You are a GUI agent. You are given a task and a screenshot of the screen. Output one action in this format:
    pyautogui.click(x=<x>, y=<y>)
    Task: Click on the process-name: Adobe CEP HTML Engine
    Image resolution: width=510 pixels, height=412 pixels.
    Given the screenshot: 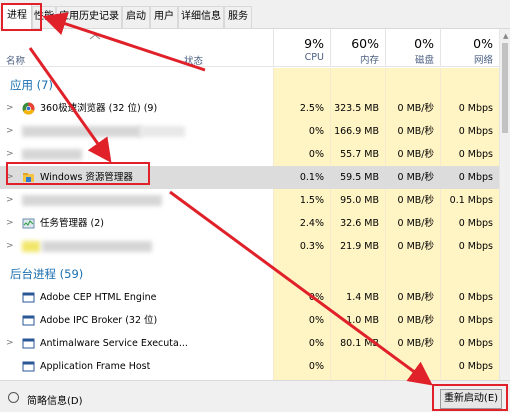 What is the action you would take?
    pyautogui.click(x=98, y=297)
    